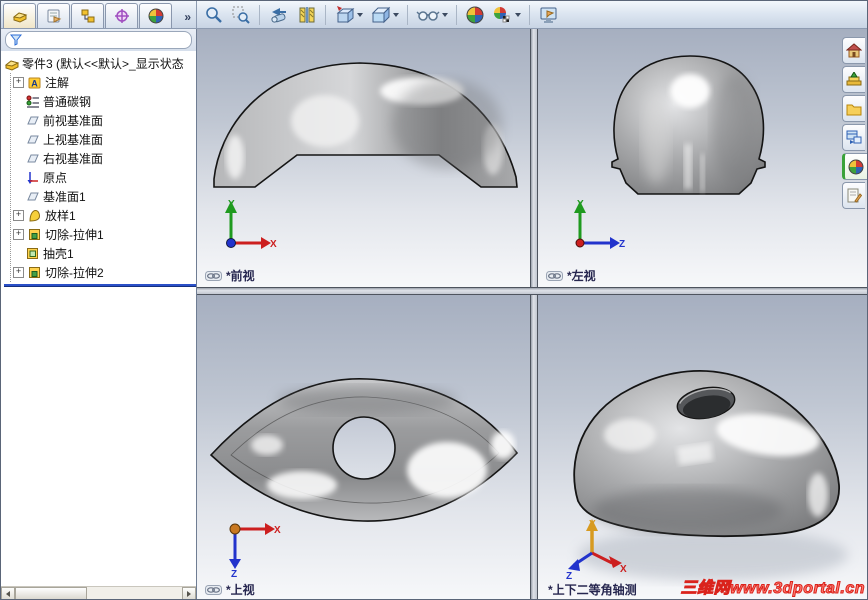  I want to click on zoom-in-out-button, so click(214, 15).